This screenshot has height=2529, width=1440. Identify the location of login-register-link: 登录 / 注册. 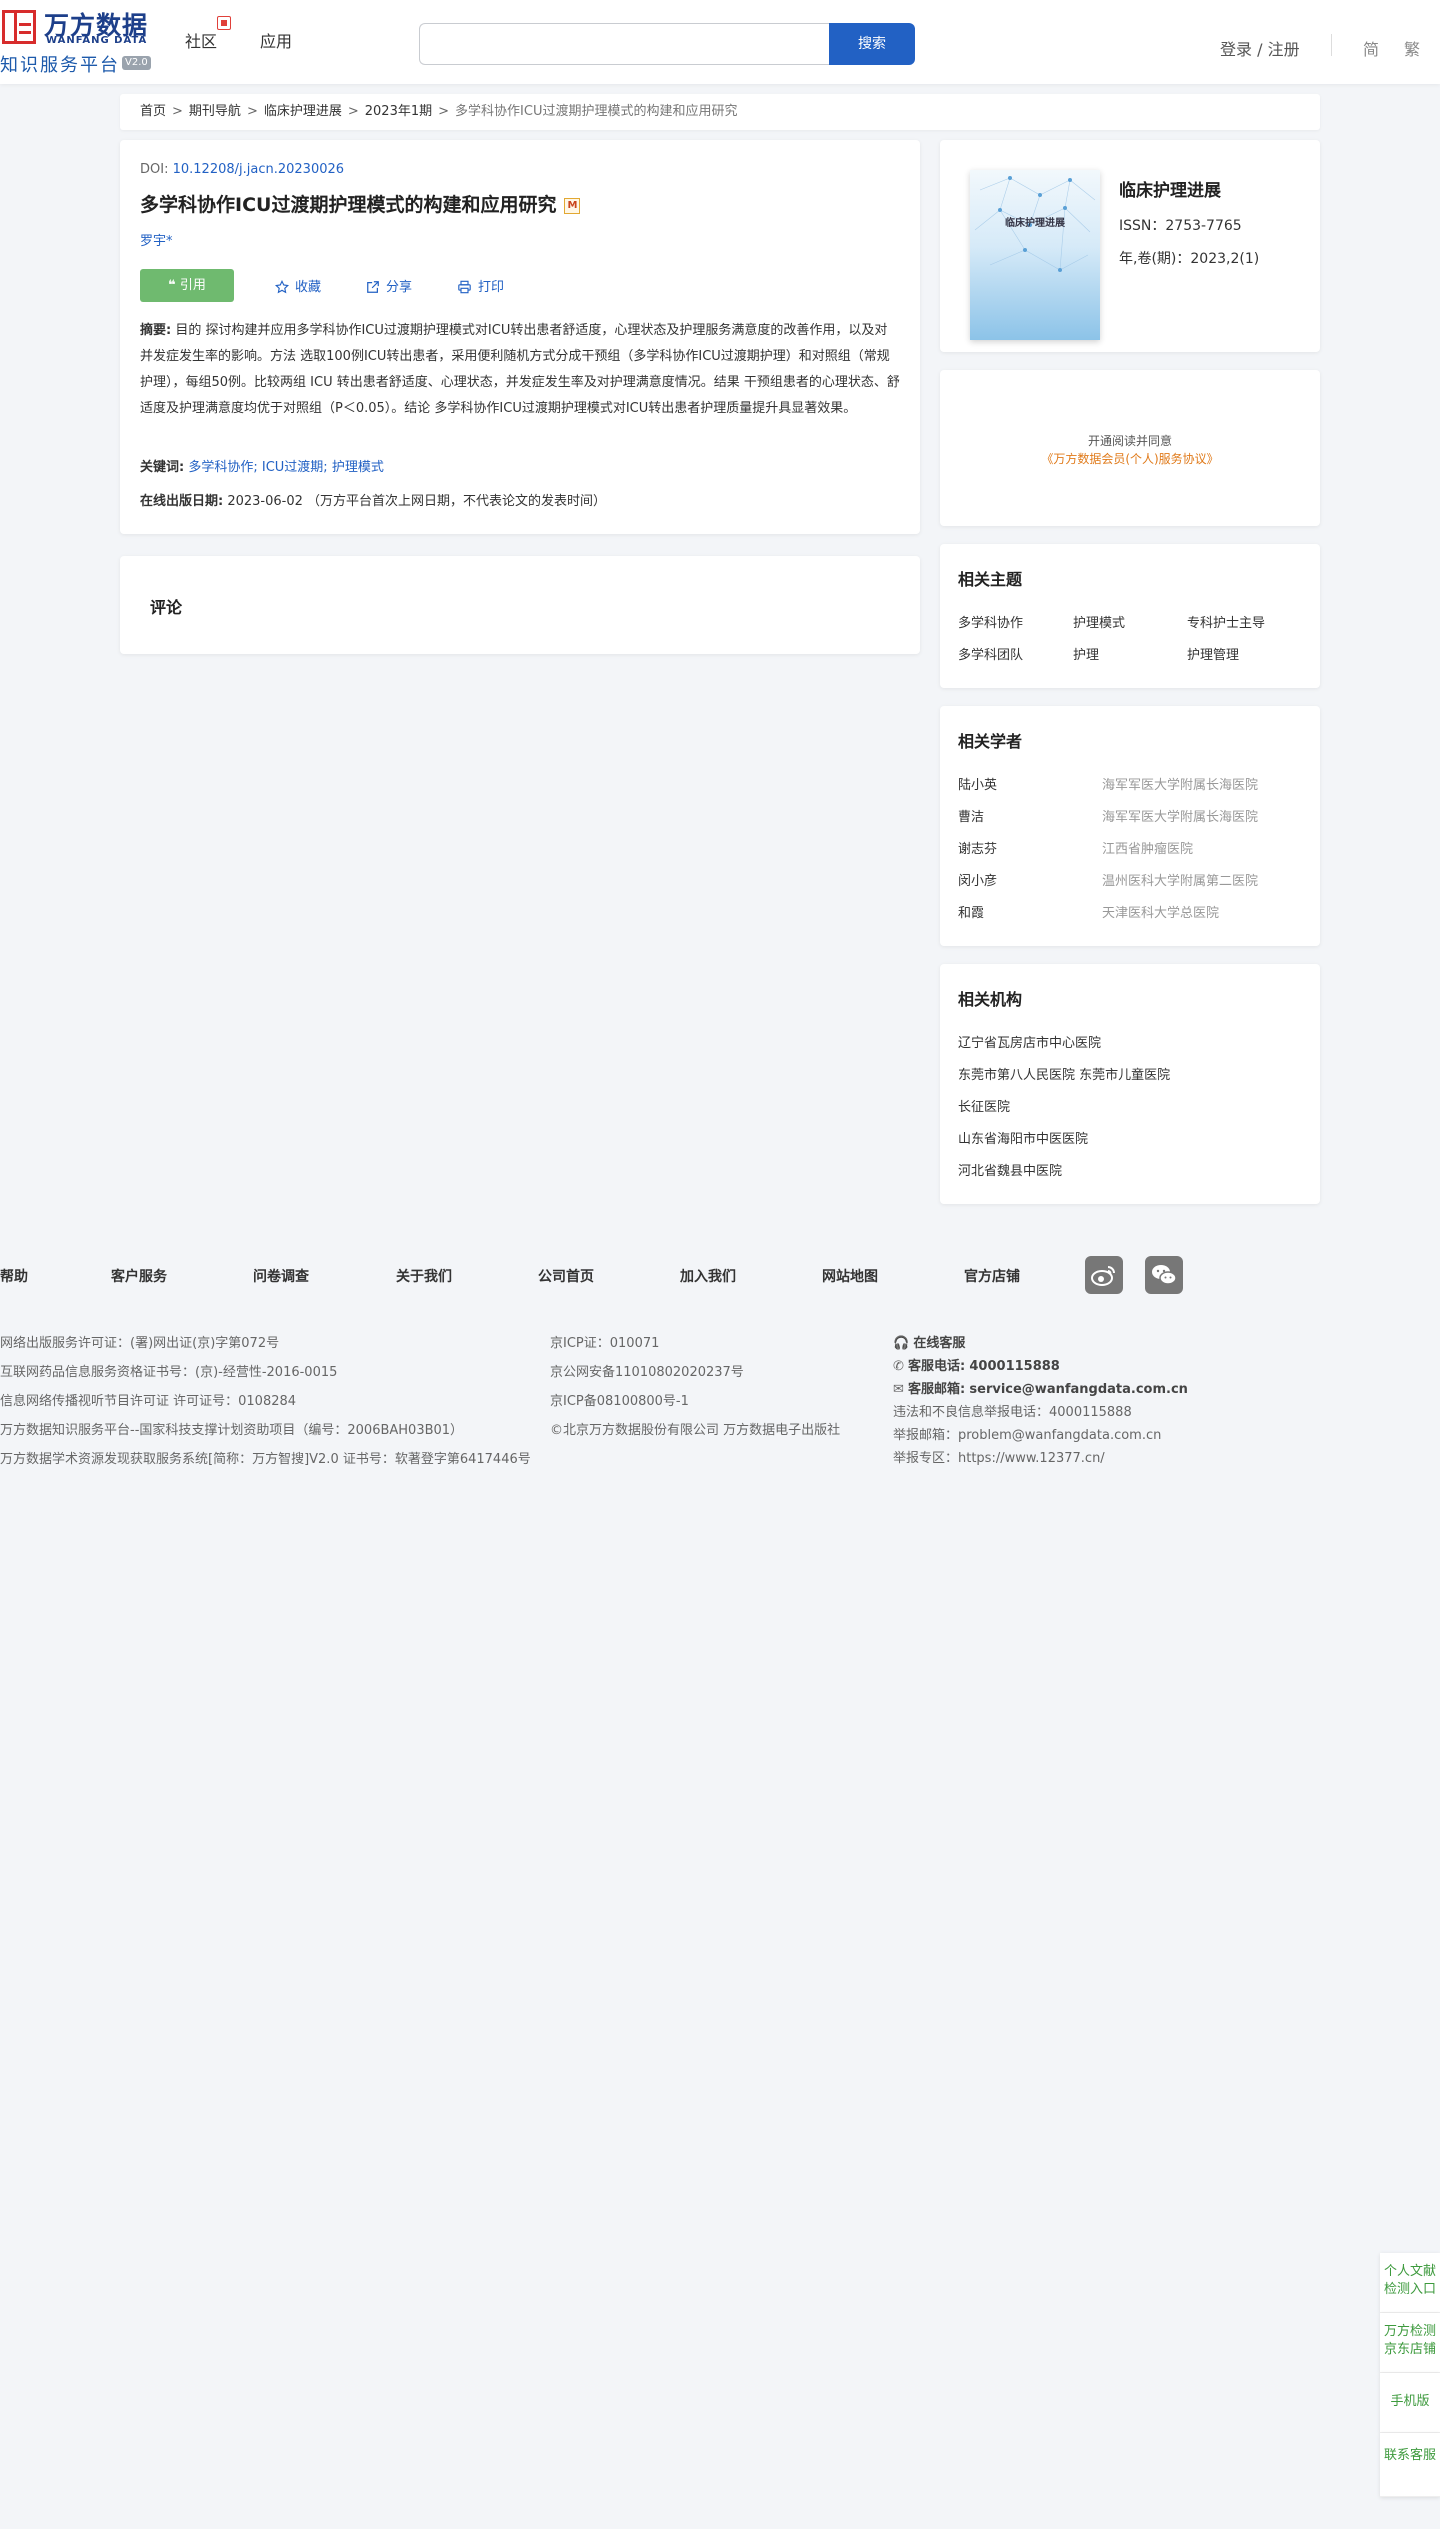
(1260, 48).